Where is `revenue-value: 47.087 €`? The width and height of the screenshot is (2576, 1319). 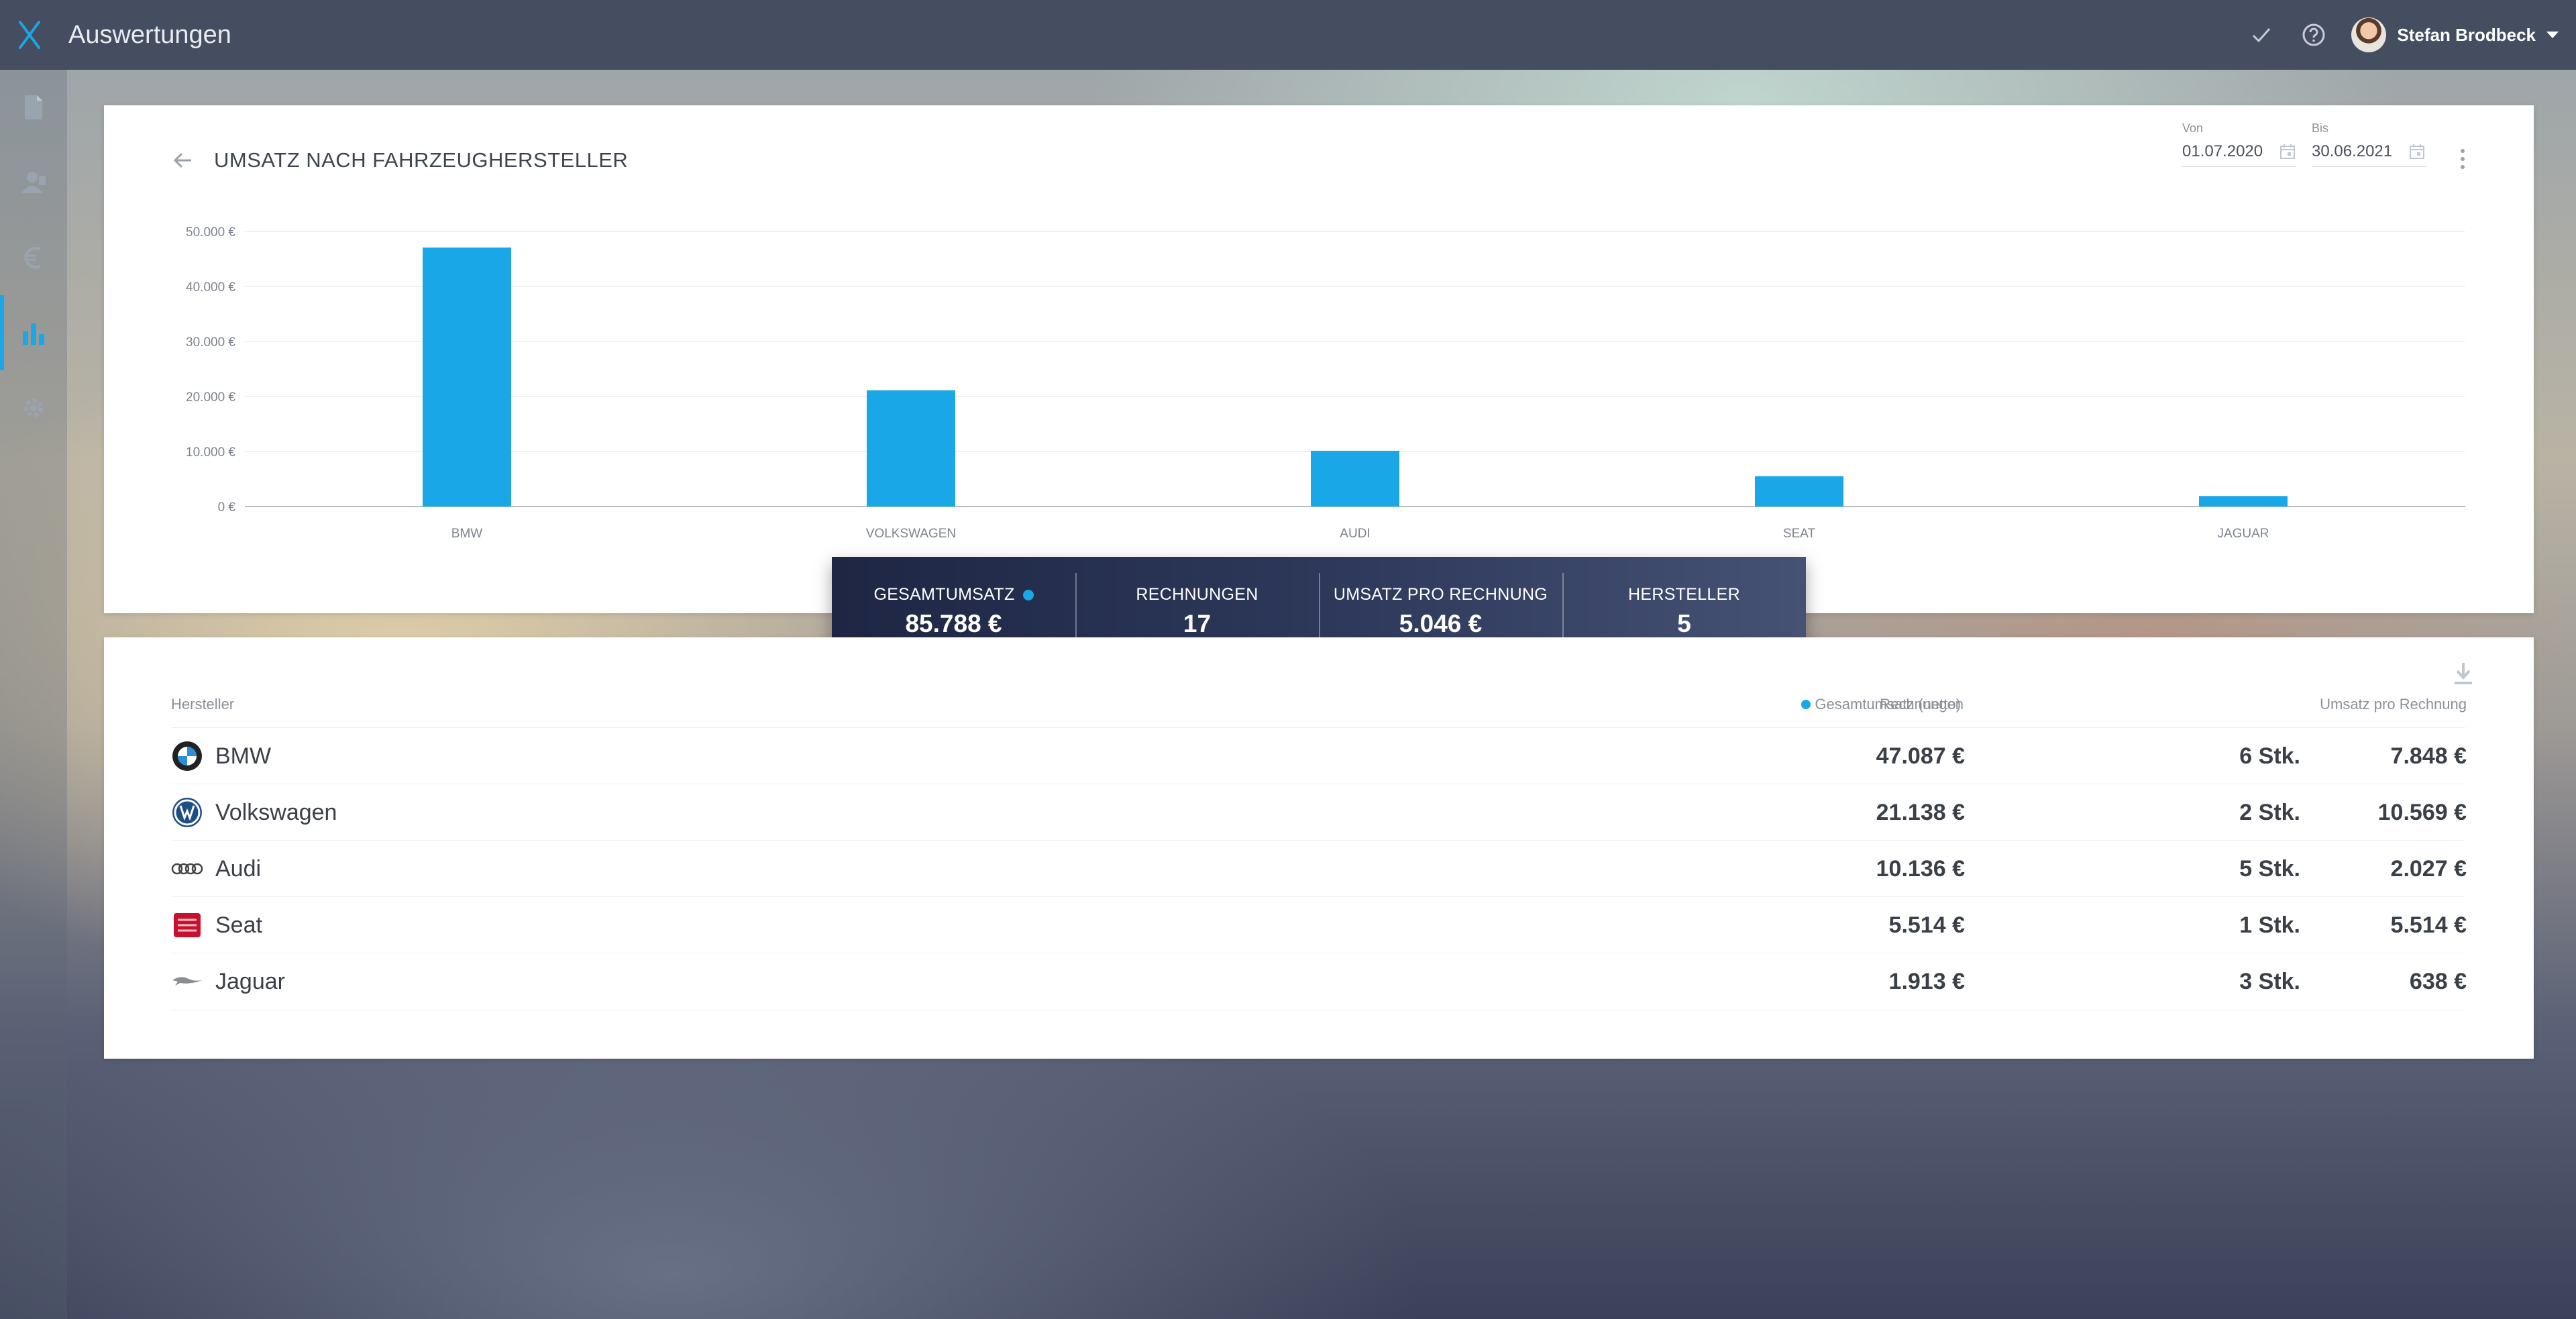
revenue-value: 47.087 € is located at coordinates (1920, 756).